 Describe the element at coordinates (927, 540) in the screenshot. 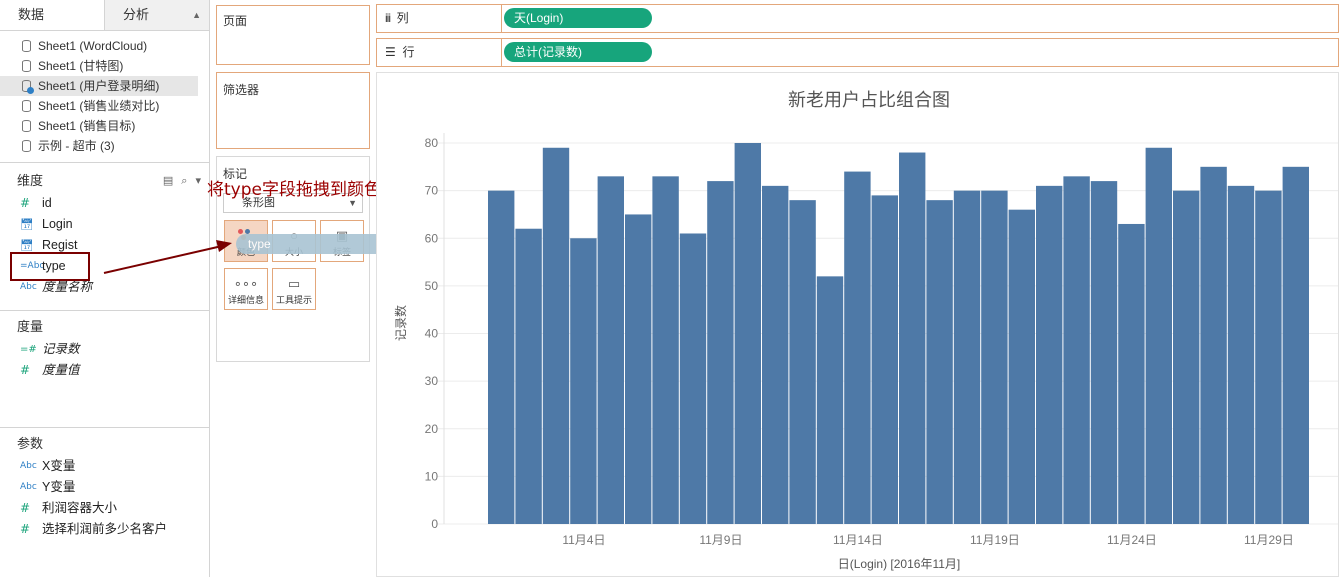

I see `x-tick-layer: 11月4日 11月9日 11月14日 11月19日 11月24日 11月29日` at that location.